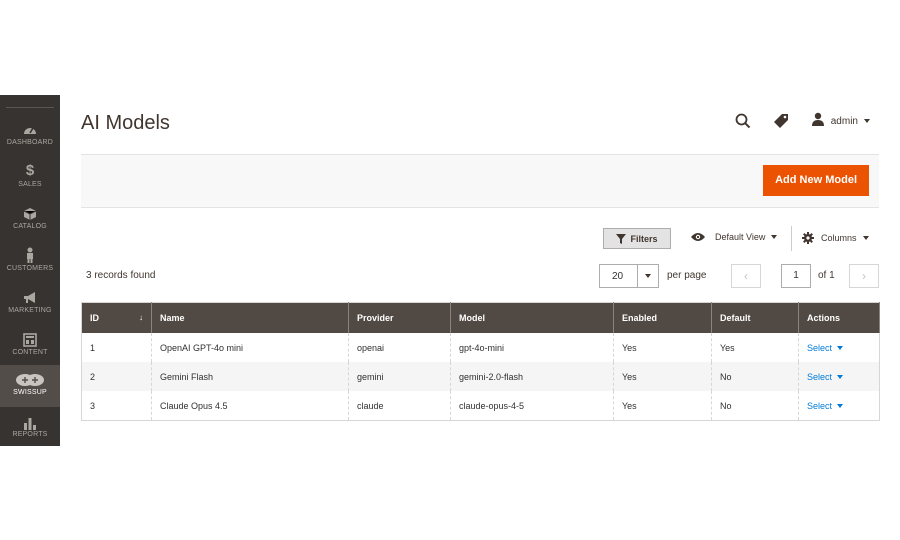 This screenshot has height=540, width=900. I want to click on page-title: AI Models, so click(125, 123).